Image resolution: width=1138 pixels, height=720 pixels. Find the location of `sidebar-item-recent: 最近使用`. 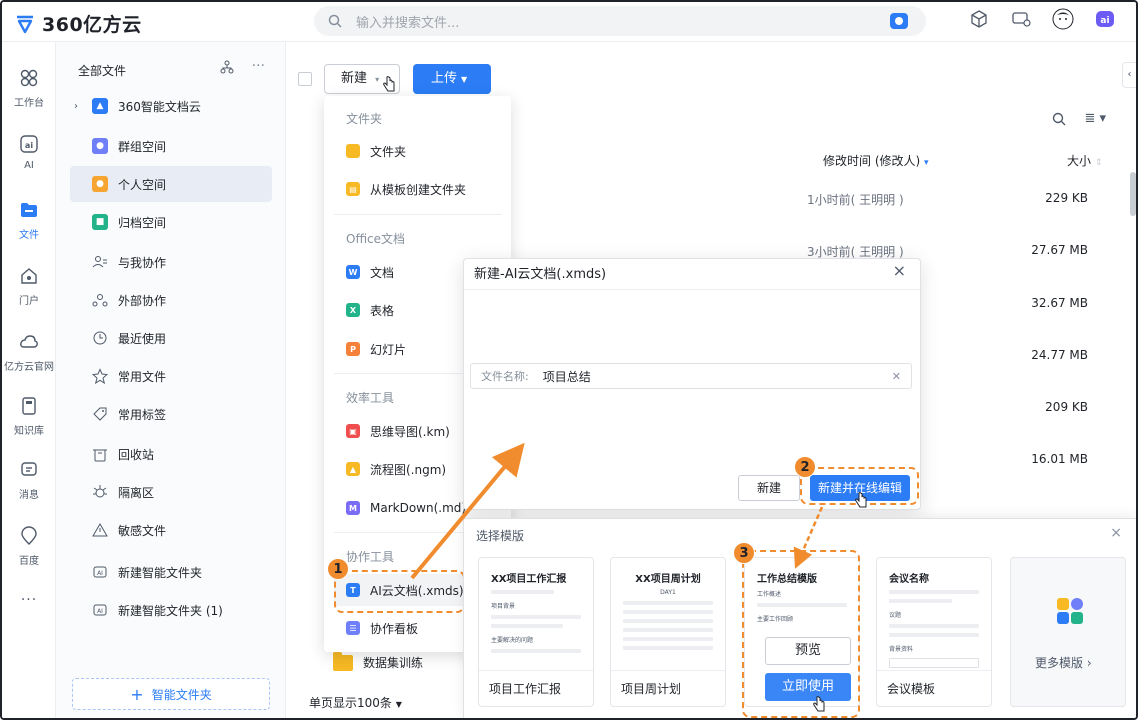

sidebar-item-recent: 最近使用 is located at coordinates (171, 338).